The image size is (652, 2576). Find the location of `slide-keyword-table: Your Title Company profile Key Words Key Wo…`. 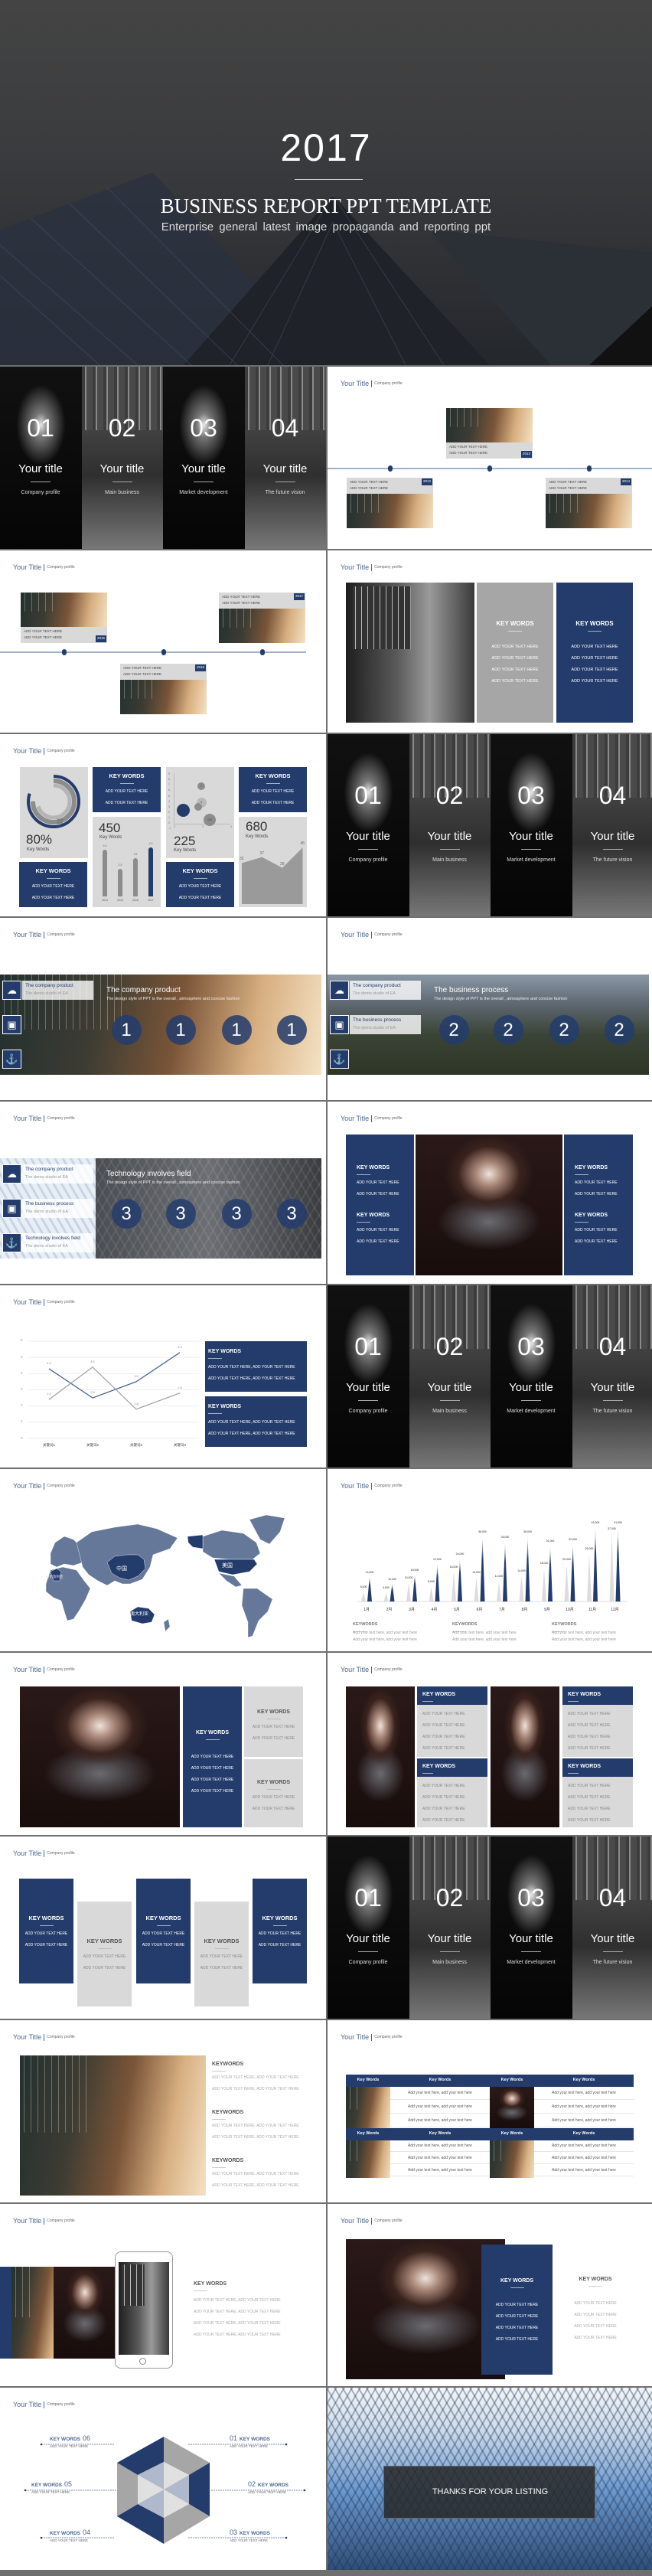

slide-keyword-table: Your Title Company profile Key Words Key Wo… is located at coordinates (490, 2111).